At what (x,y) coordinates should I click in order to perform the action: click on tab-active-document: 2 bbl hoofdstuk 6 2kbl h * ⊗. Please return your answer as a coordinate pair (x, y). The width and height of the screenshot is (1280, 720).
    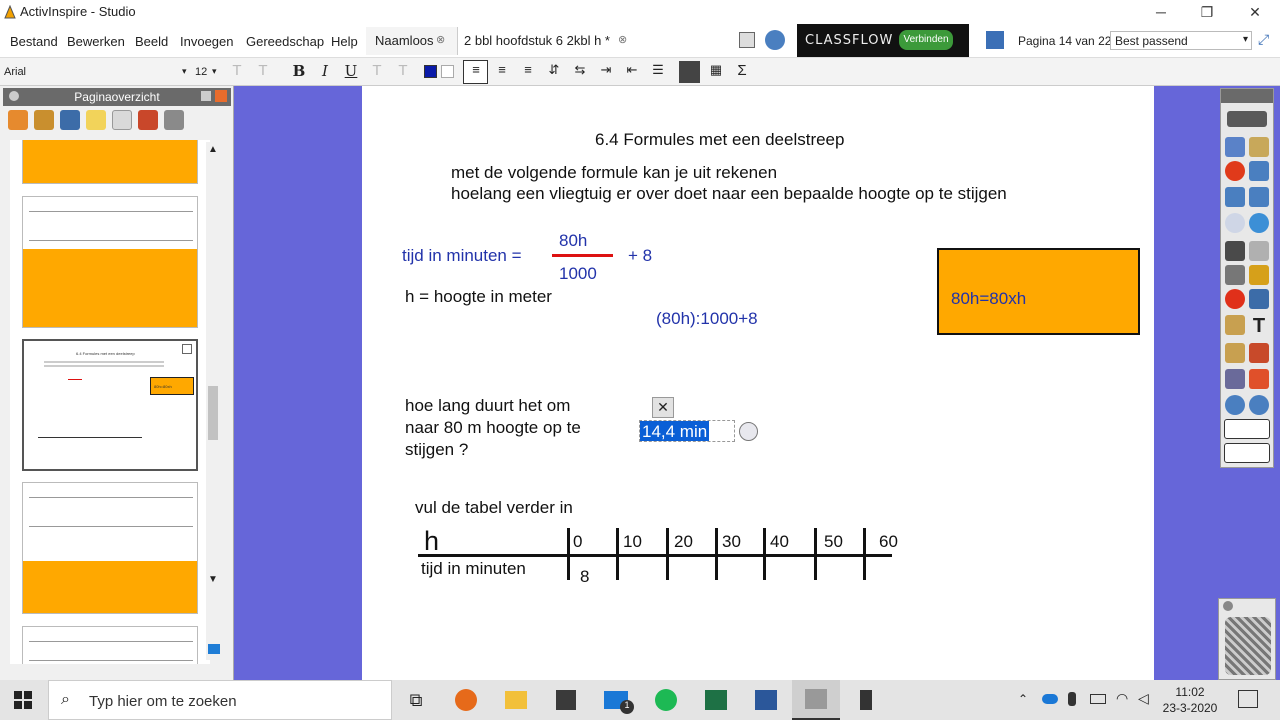
    Looking at the image, I should click on (547, 41).